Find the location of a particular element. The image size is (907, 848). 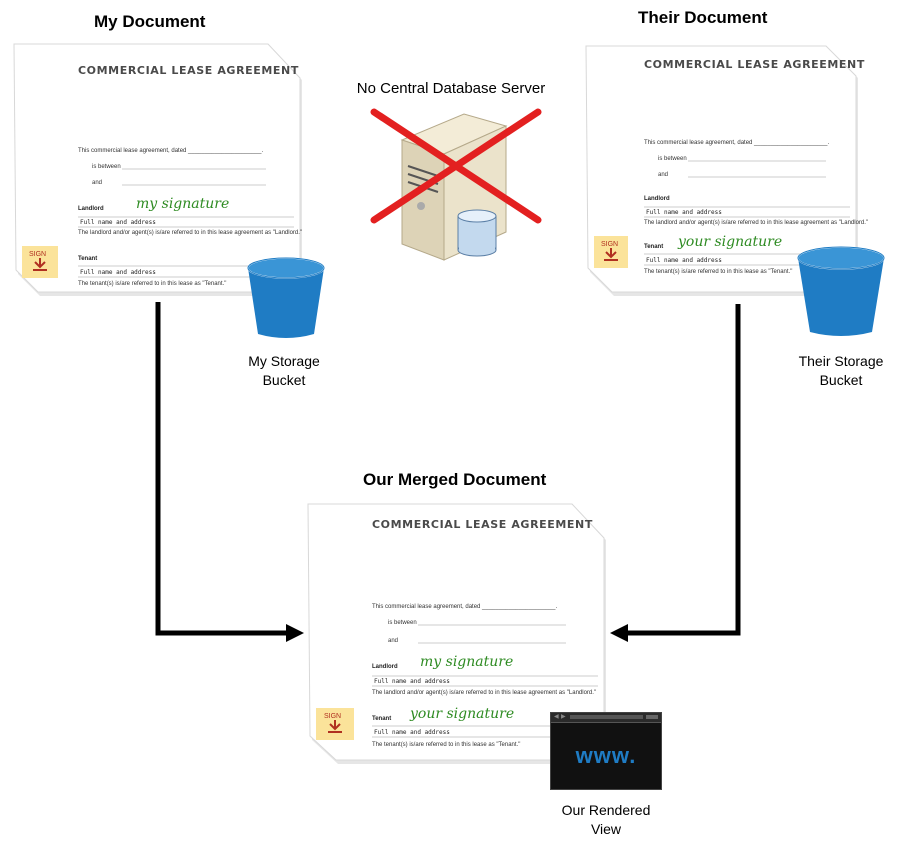

rendered-view-browser: ◀ ▶ www. is located at coordinates (606, 751).